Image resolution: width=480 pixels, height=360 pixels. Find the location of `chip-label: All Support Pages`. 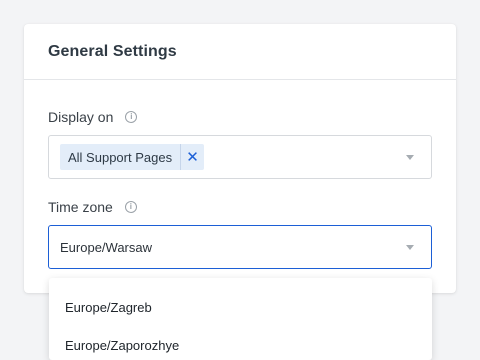

chip-label: All Support Pages is located at coordinates (120, 157).